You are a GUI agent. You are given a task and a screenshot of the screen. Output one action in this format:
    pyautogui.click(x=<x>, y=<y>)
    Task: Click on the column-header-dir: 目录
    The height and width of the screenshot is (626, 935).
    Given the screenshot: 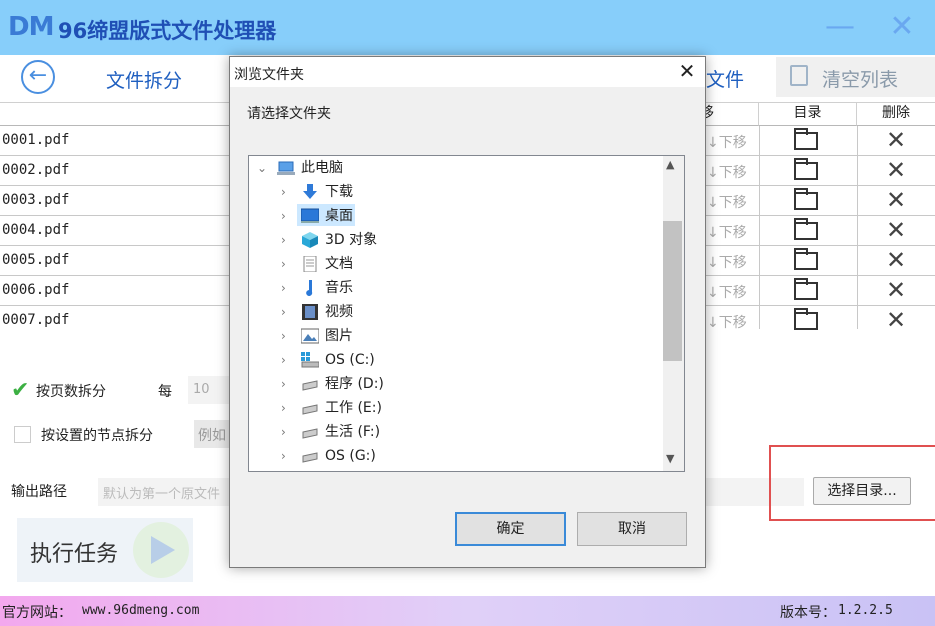 What is the action you would take?
    pyautogui.click(x=808, y=114)
    